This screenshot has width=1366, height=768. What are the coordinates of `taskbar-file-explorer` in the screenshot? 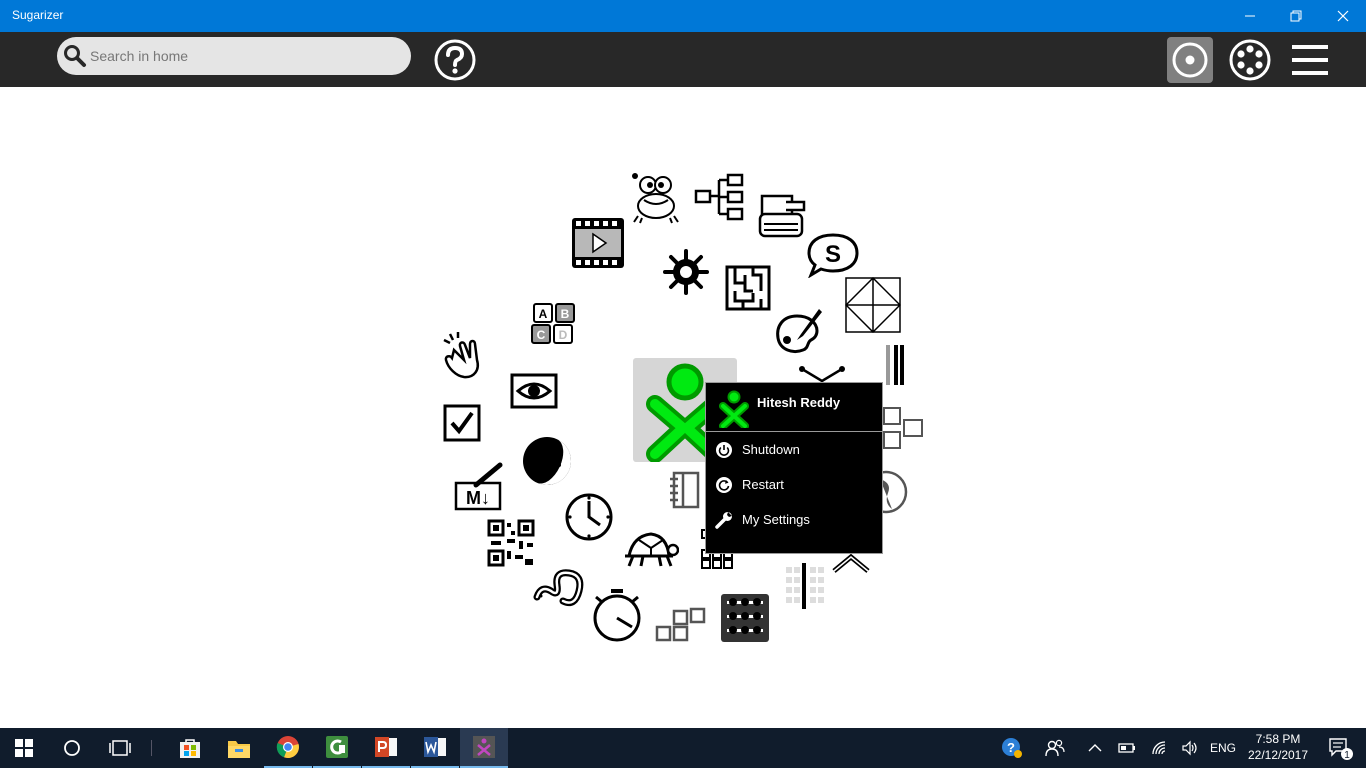 It's located at (239, 748).